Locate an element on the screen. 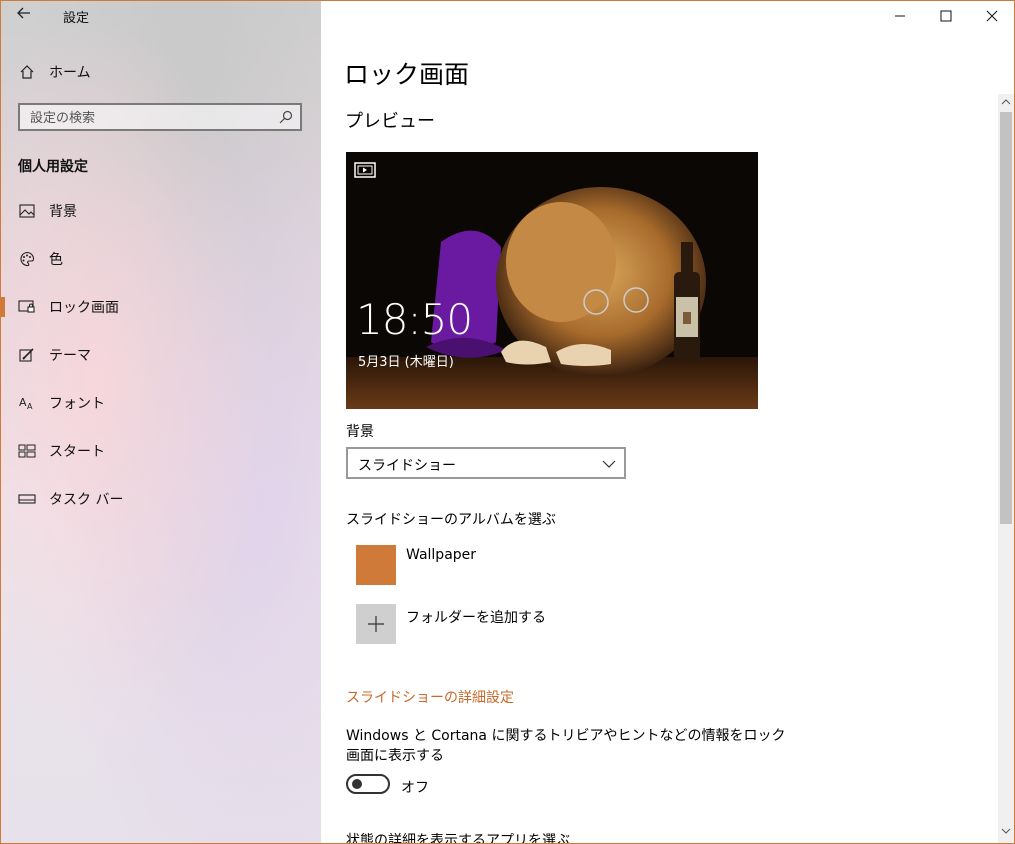 This screenshot has height=844, width=1015. app-title: 設定 is located at coordinates (76, 18).